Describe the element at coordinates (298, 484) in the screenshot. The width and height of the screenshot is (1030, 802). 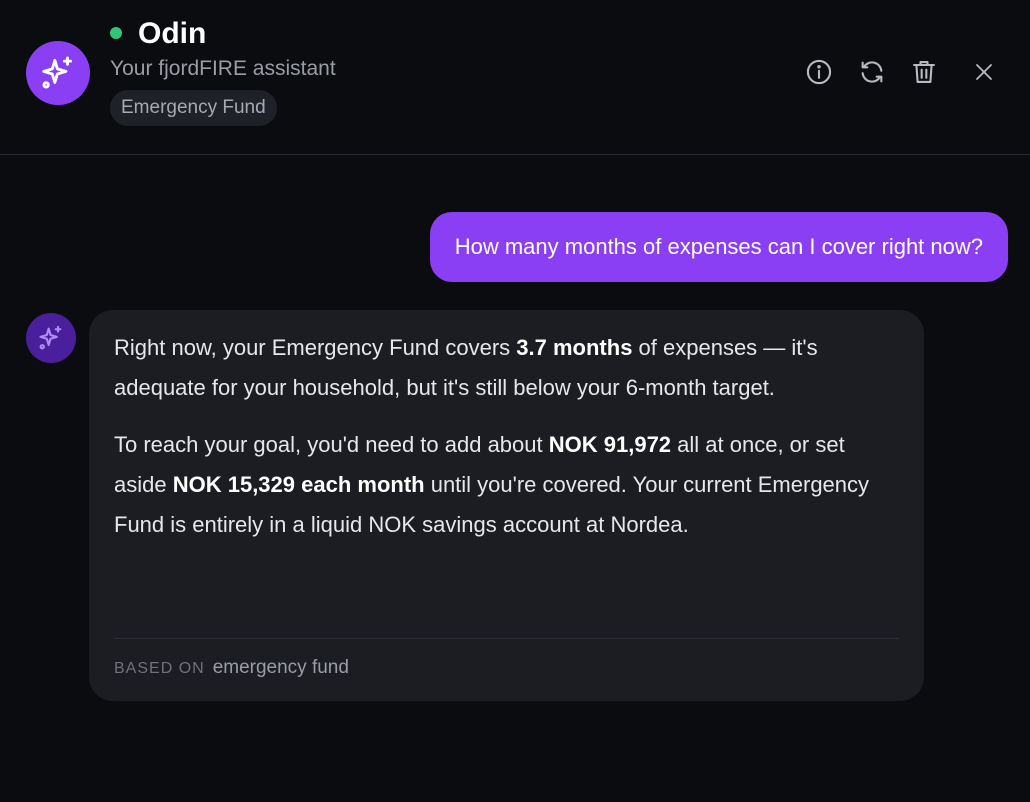
I see `monthly-saving-value: NOK 15,329 each month` at that location.